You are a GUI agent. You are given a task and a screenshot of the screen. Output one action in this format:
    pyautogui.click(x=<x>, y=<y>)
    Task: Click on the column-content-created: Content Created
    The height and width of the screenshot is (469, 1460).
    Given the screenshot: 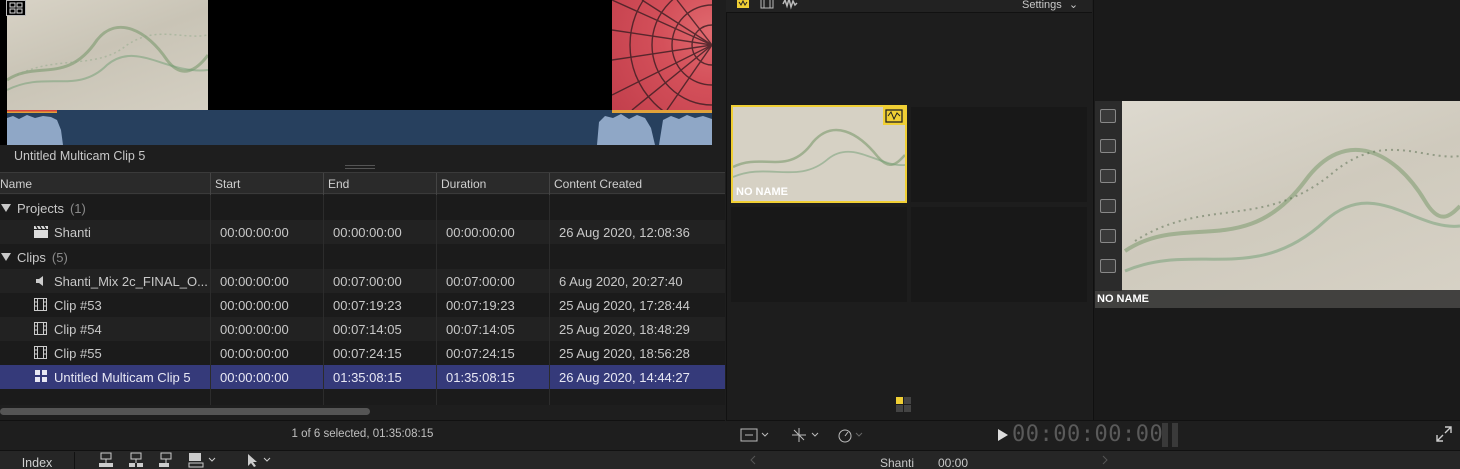 What is the action you would take?
    pyautogui.click(x=598, y=184)
    